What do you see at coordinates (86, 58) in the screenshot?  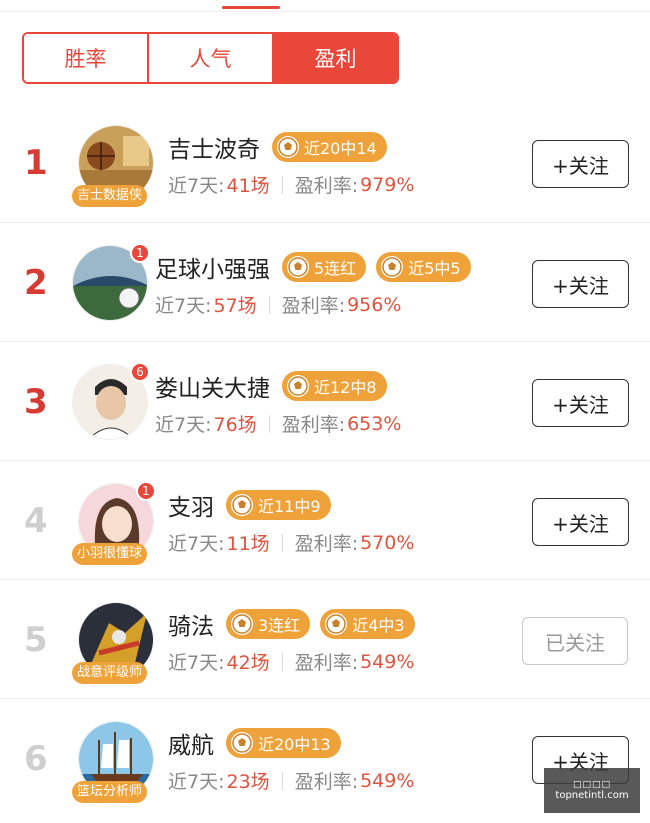 I see `tab-win-rate: 胜率` at bounding box center [86, 58].